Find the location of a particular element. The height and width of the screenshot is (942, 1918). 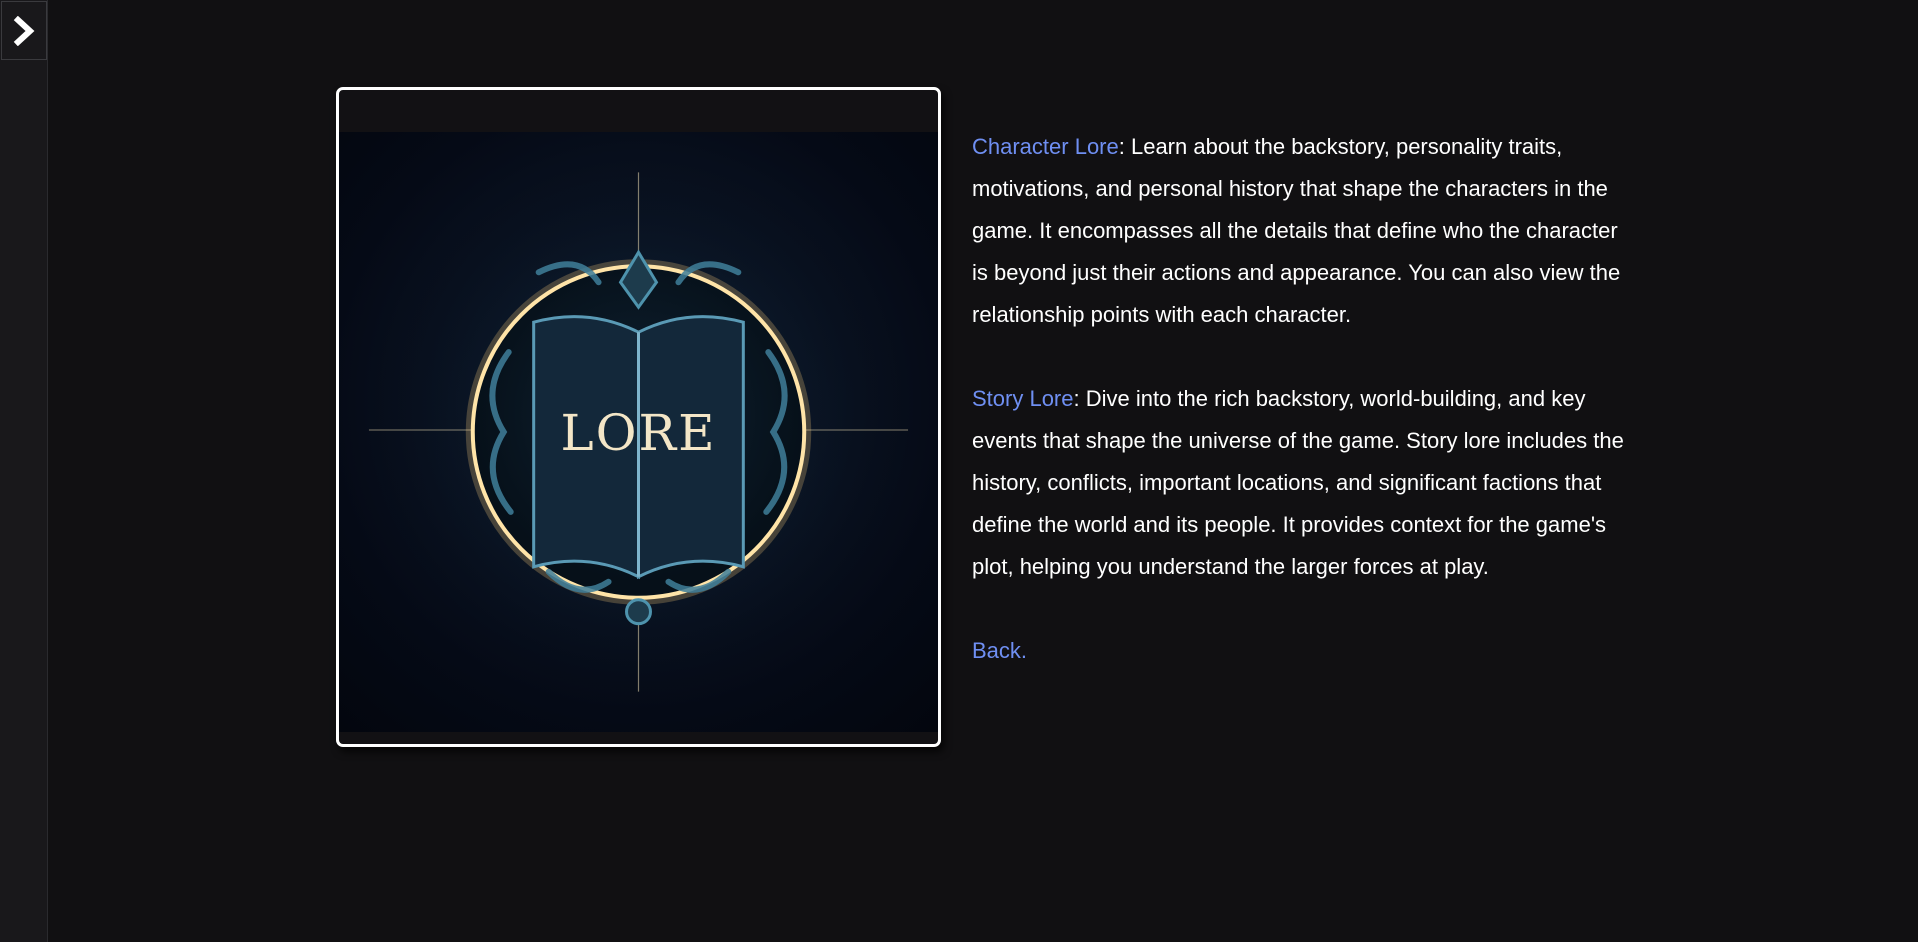

lore-emblem-title: LORE is located at coordinates (638, 433).